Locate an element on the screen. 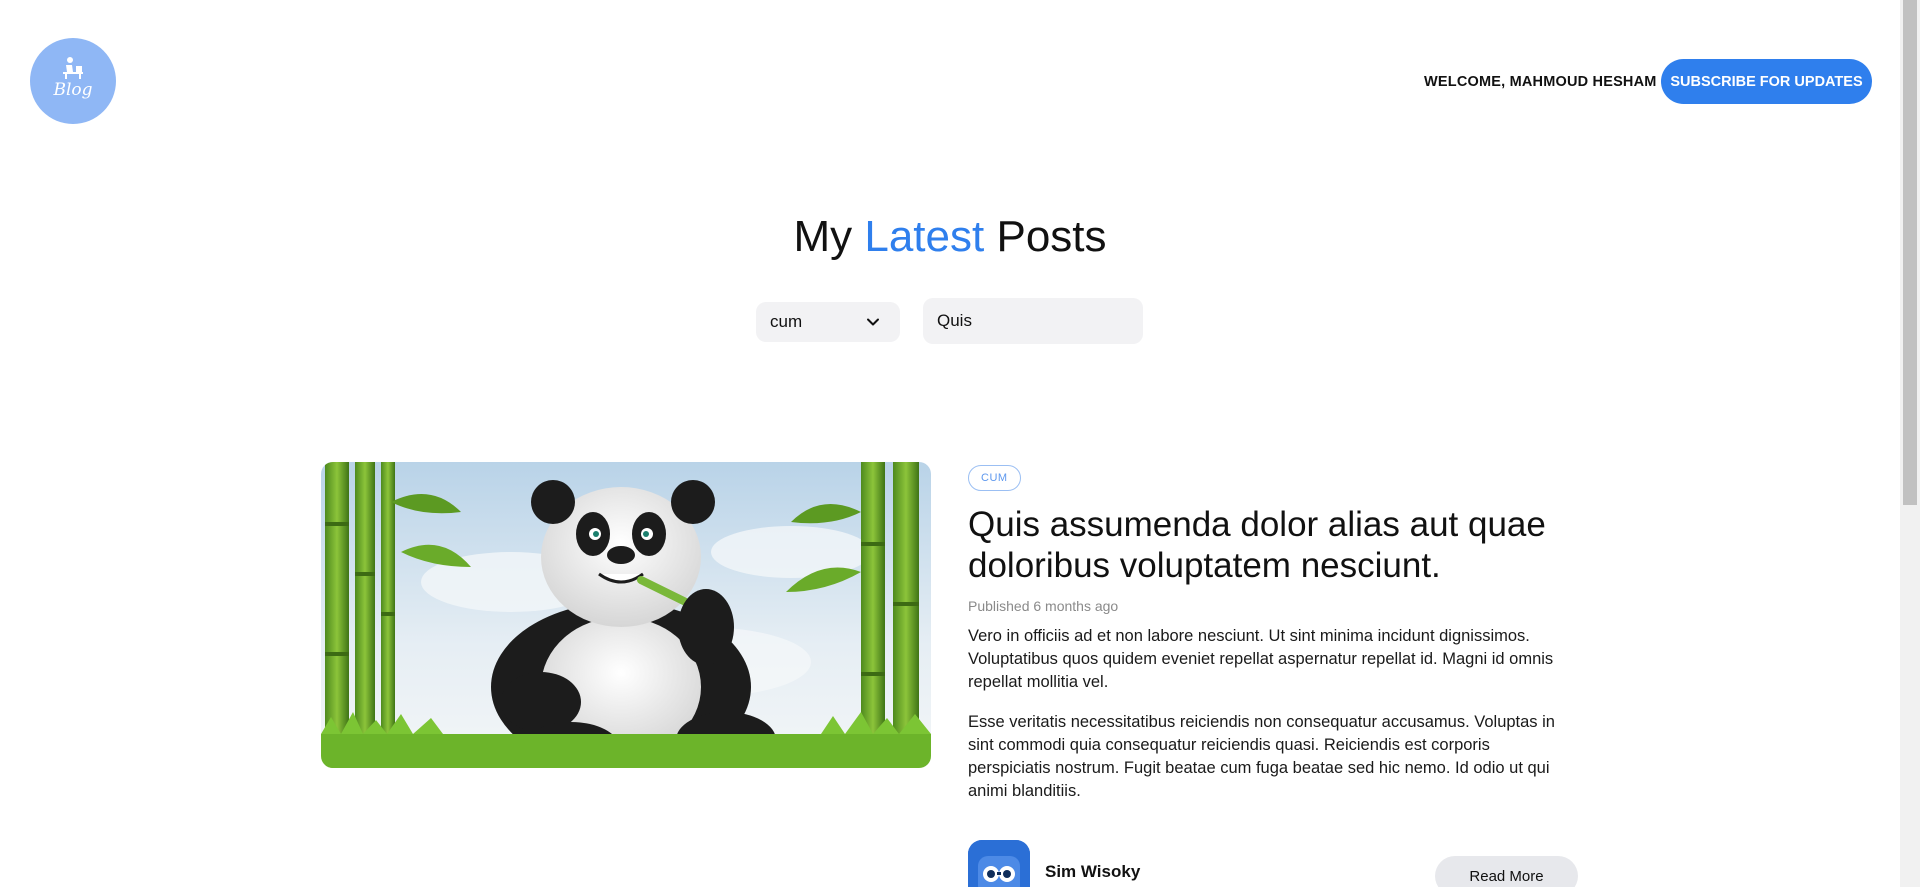 The image size is (1920, 887). post-category-badge: CUM is located at coordinates (994, 478).